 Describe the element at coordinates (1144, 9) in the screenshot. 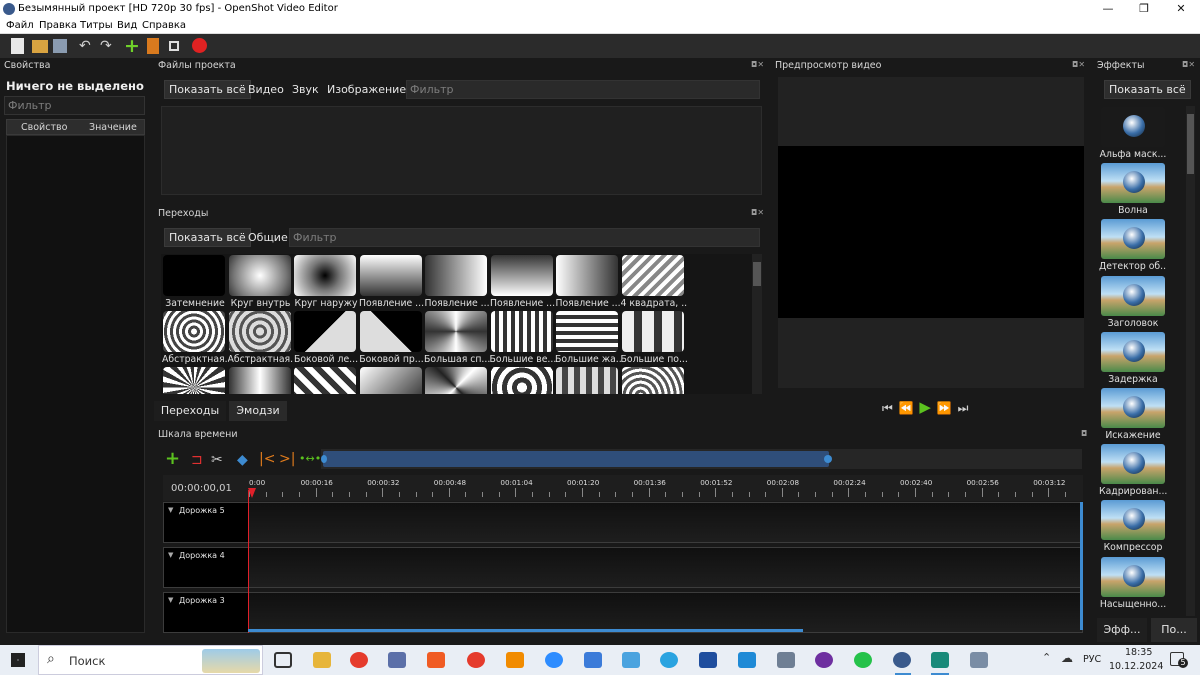

I see `maximize-button: ❐` at that location.